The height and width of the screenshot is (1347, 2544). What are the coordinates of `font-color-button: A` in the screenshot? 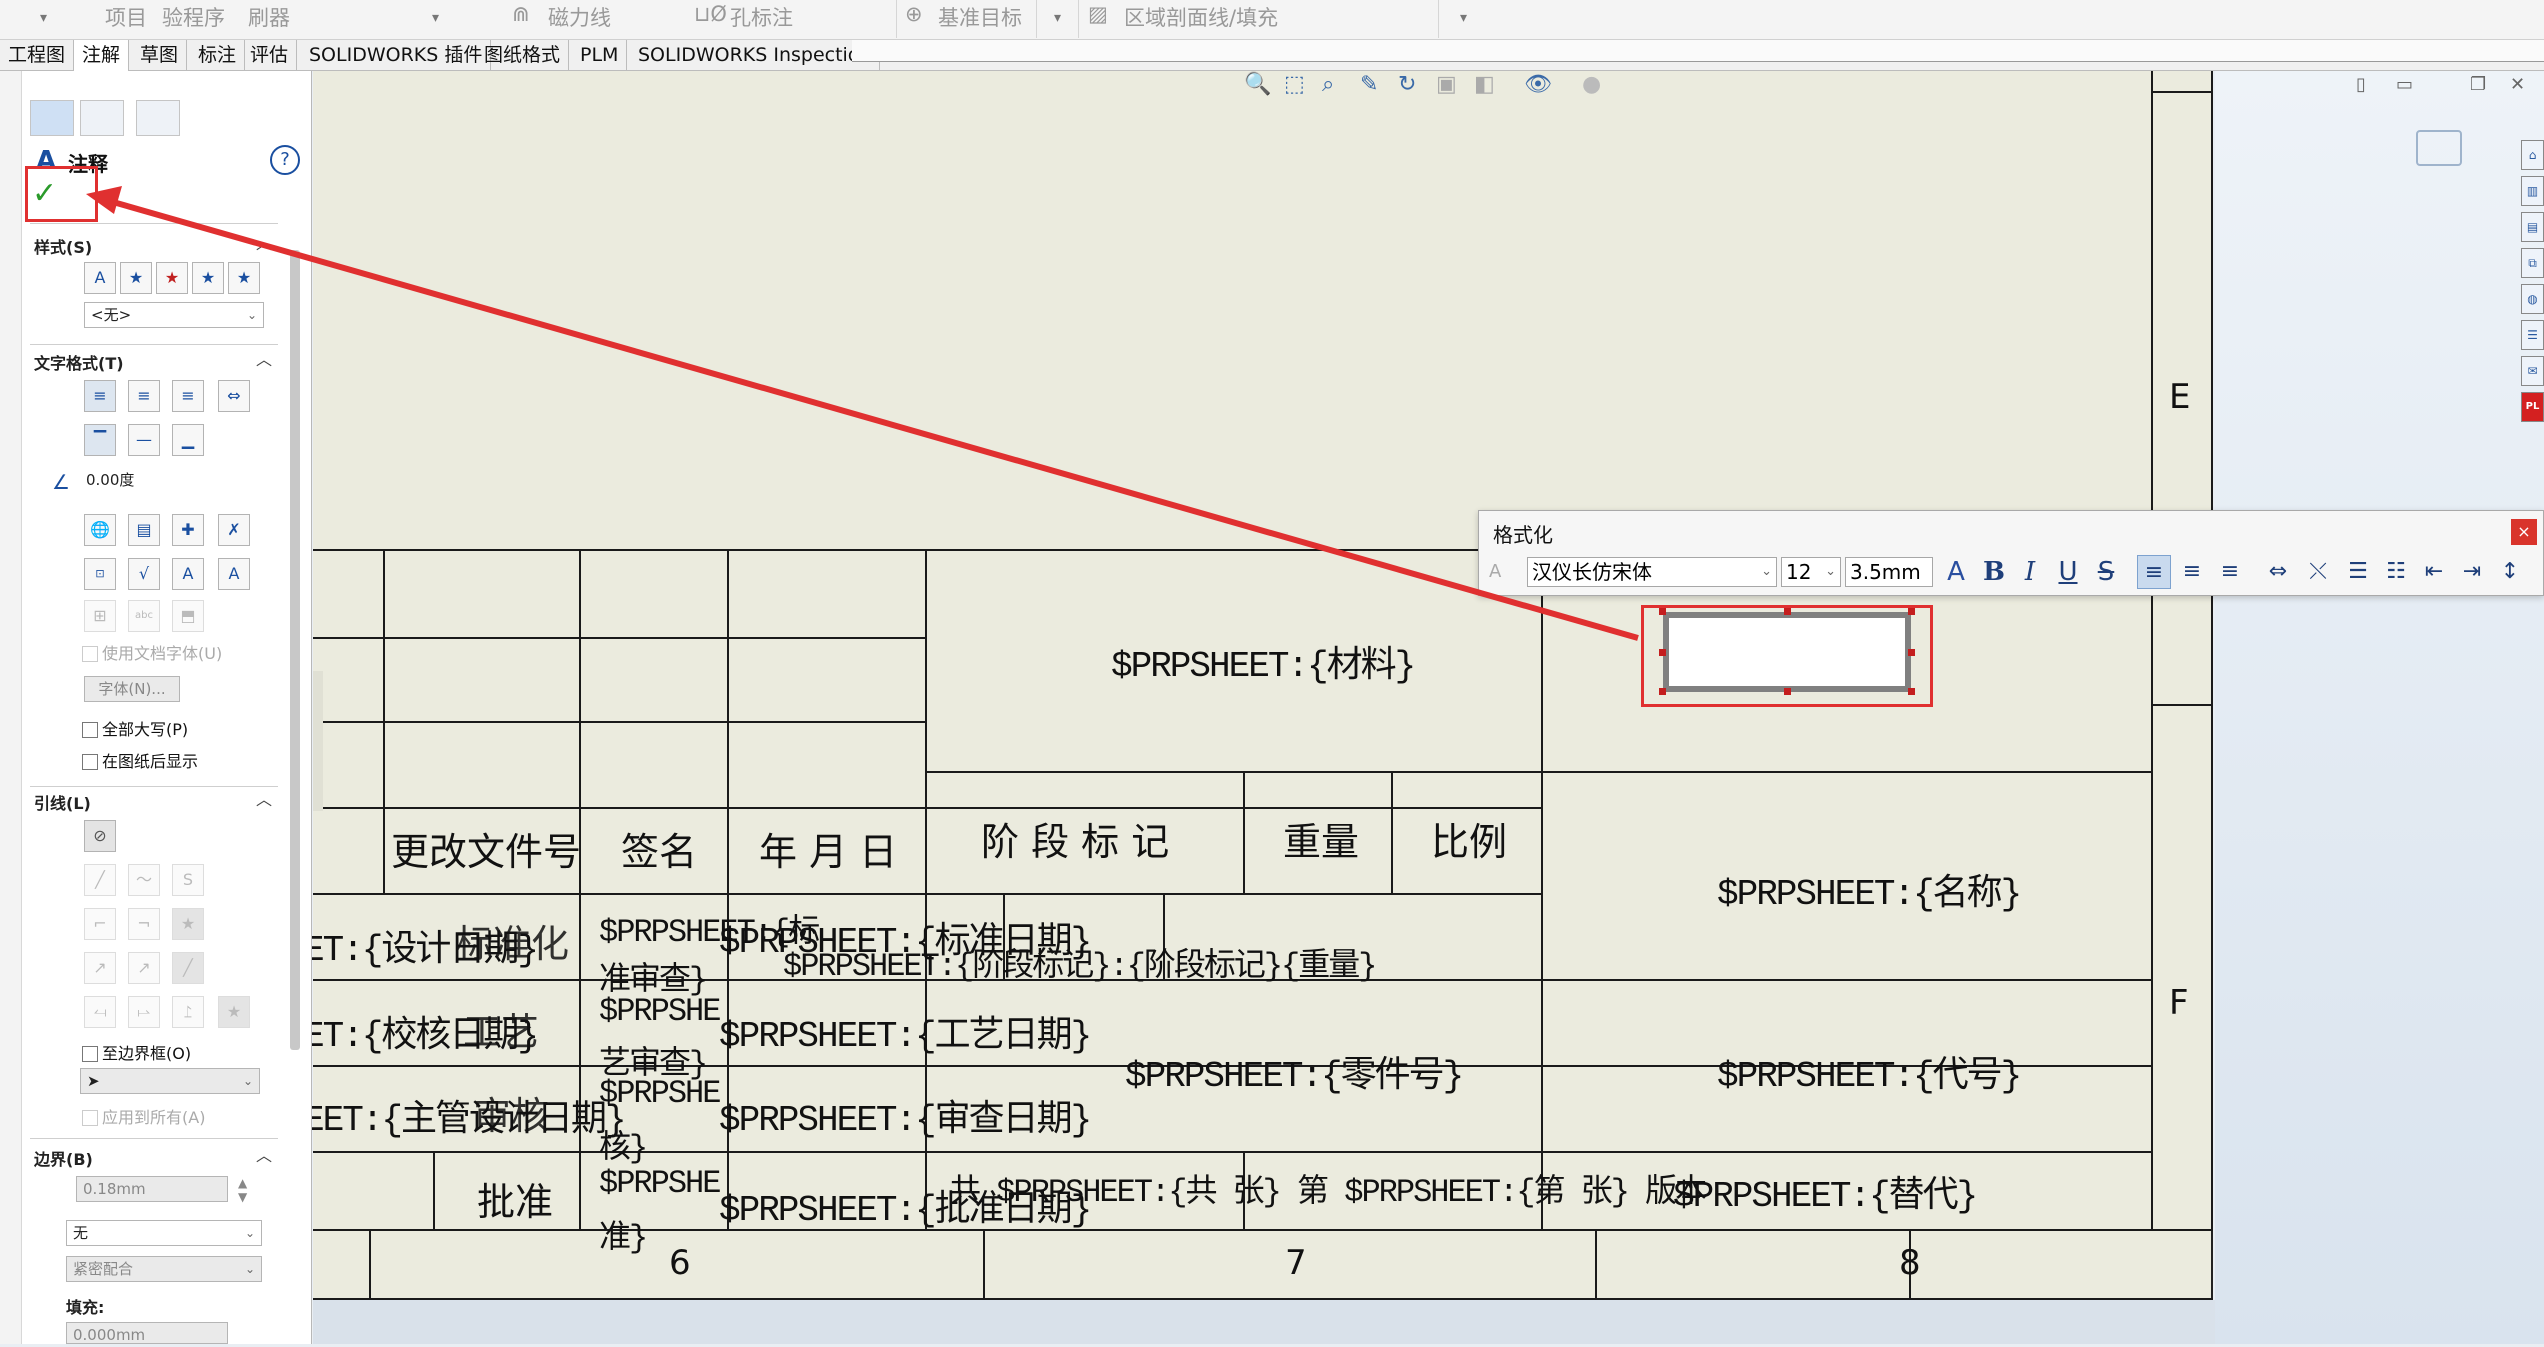 It's located at (1956, 572).